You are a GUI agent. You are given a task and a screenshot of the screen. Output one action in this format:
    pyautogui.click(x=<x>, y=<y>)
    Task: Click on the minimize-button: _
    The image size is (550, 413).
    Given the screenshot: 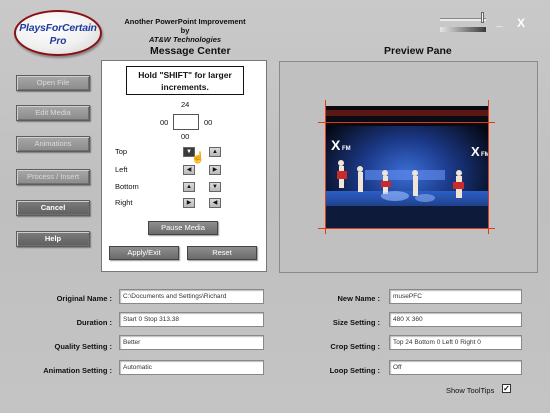 What is the action you would take?
    pyautogui.click(x=499, y=21)
    